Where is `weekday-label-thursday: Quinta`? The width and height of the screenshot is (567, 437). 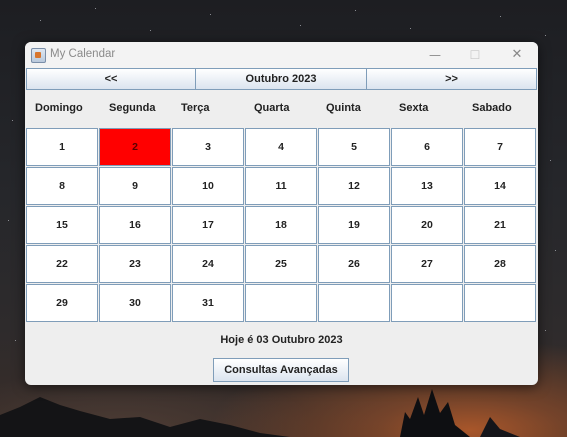
weekday-label-thursday: Quinta is located at coordinates (343, 108).